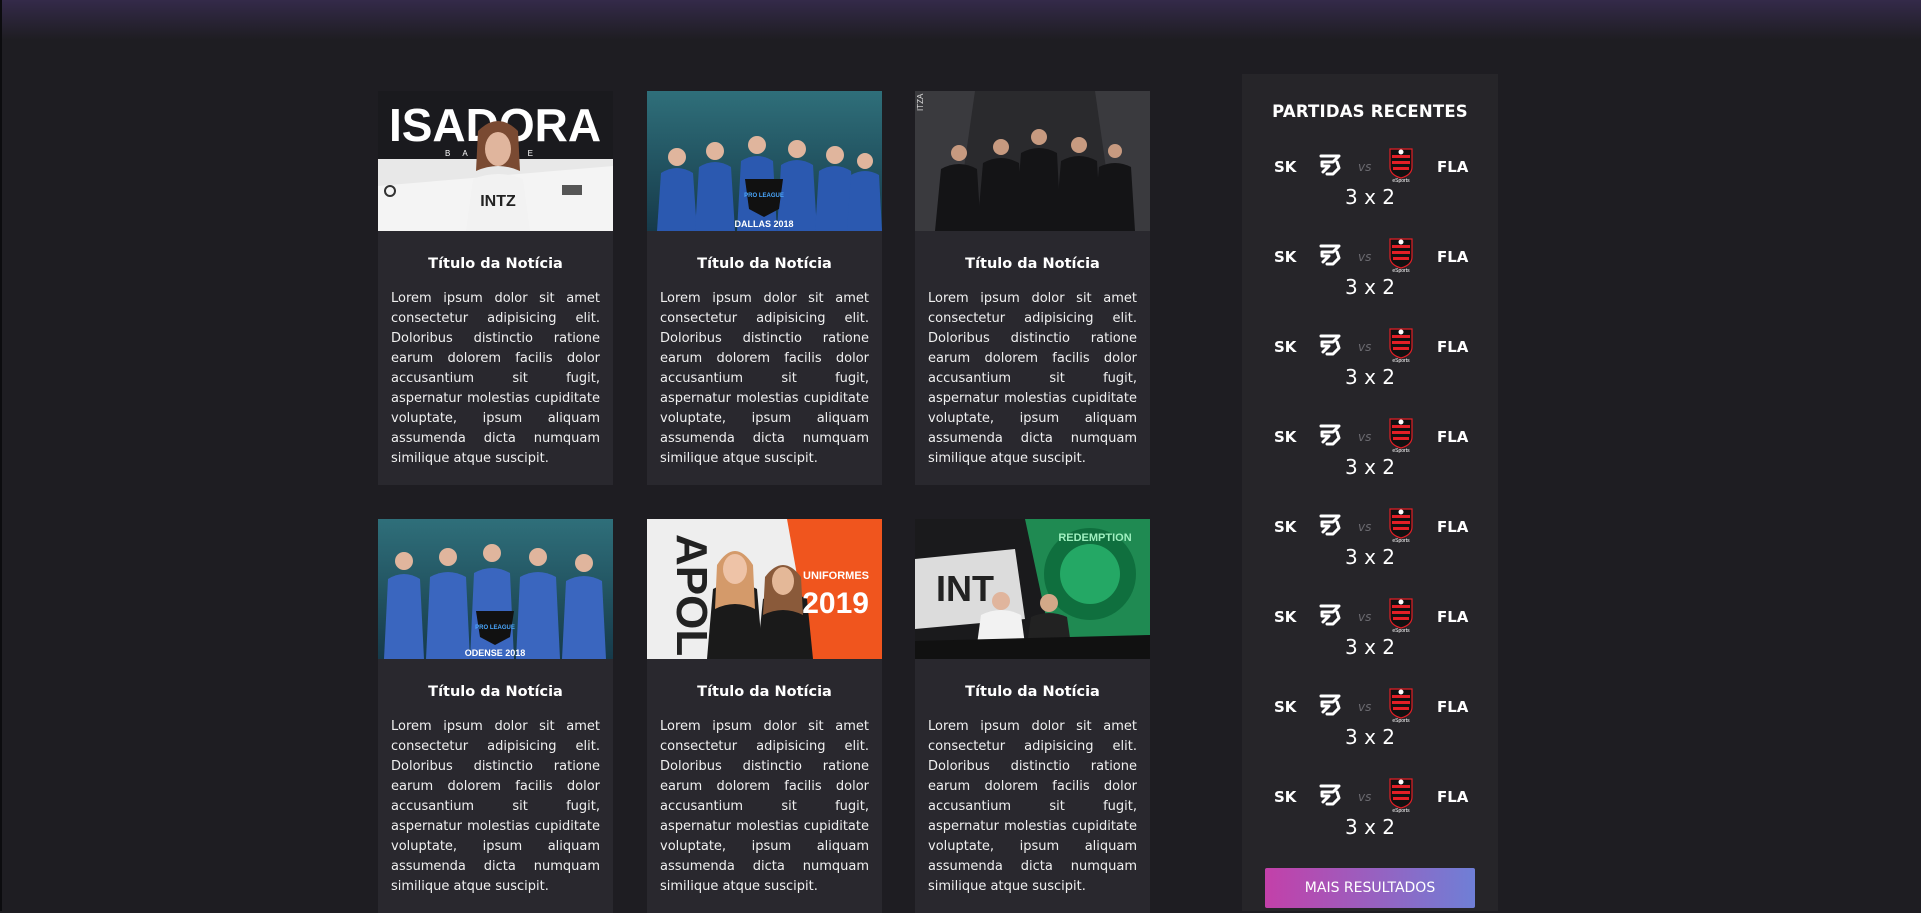 The width and height of the screenshot is (1921, 913). What do you see at coordinates (836, 576) in the screenshot?
I see `image-headline: UNIFORMES` at bounding box center [836, 576].